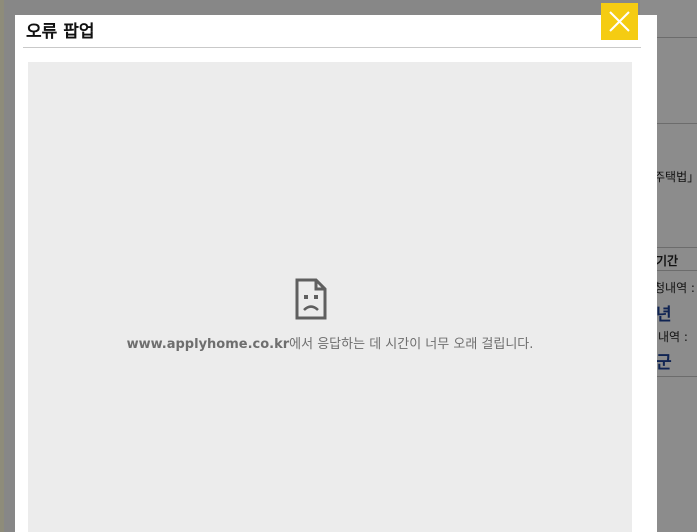 The image size is (697, 532). What do you see at coordinates (311, 299) in the screenshot?
I see `sad-document-icon` at bounding box center [311, 299].